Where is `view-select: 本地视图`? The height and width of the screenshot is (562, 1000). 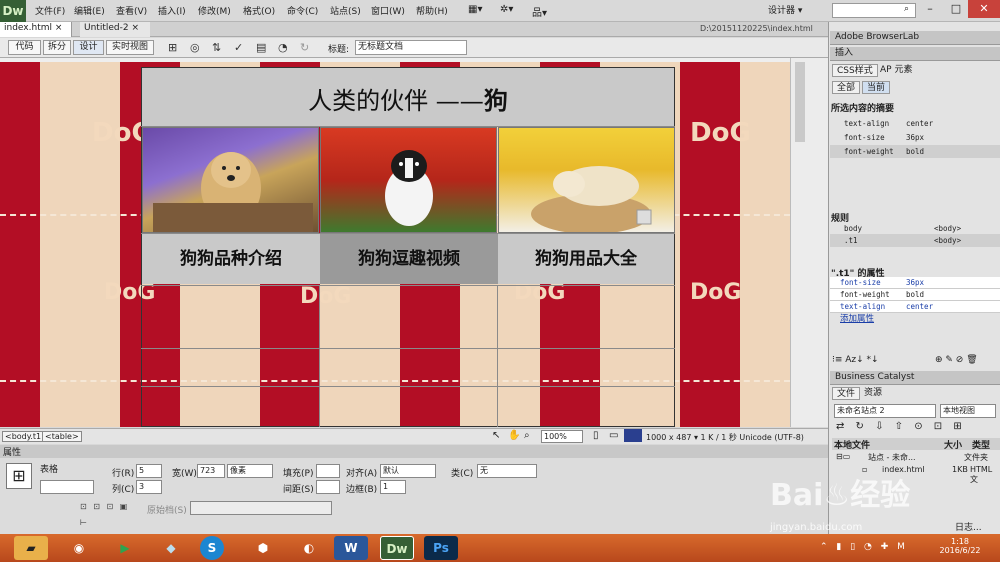 view-select: 本地视图 is located at coordinates (968, 411).